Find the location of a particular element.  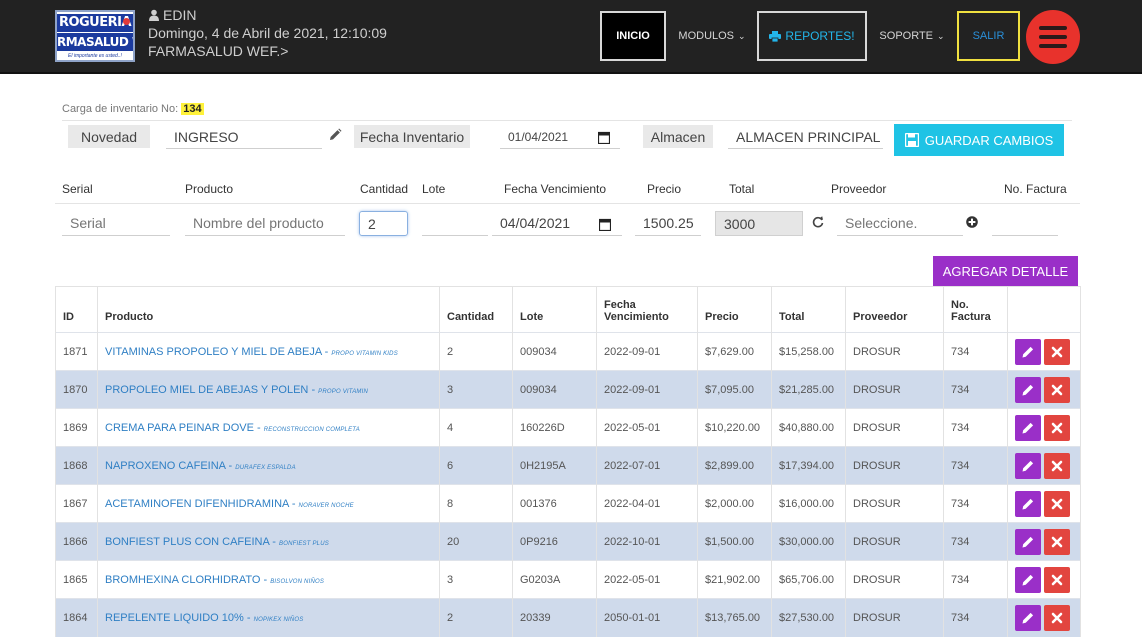

cell-id: 1871 is located at coordinates (76, 351).